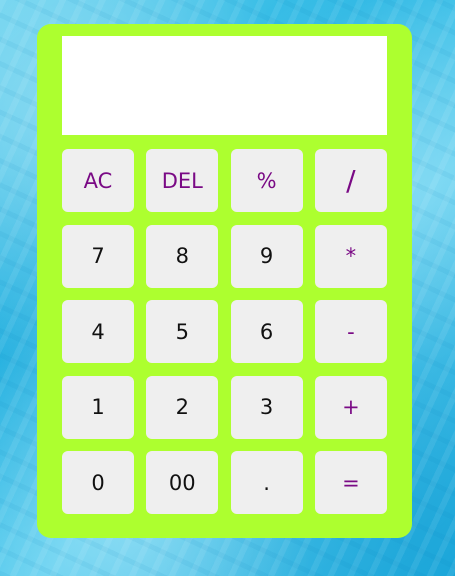 The image size is (455, 576). What do you see at coordinates (350, 482) in the screenshot?
I see `equals-button: =` at bounding box center [350, 482].